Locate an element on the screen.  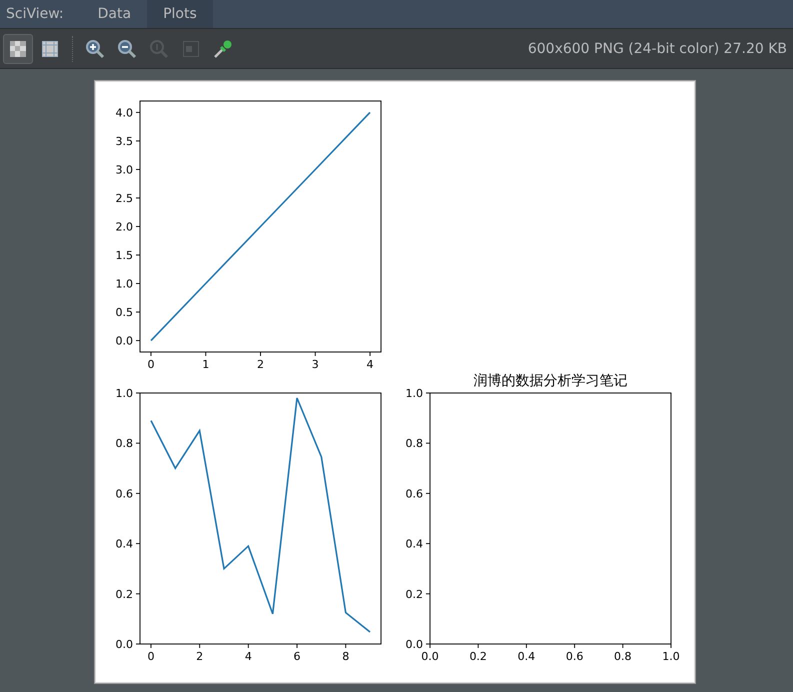
tab: Data is located at coordinates (115, 14).